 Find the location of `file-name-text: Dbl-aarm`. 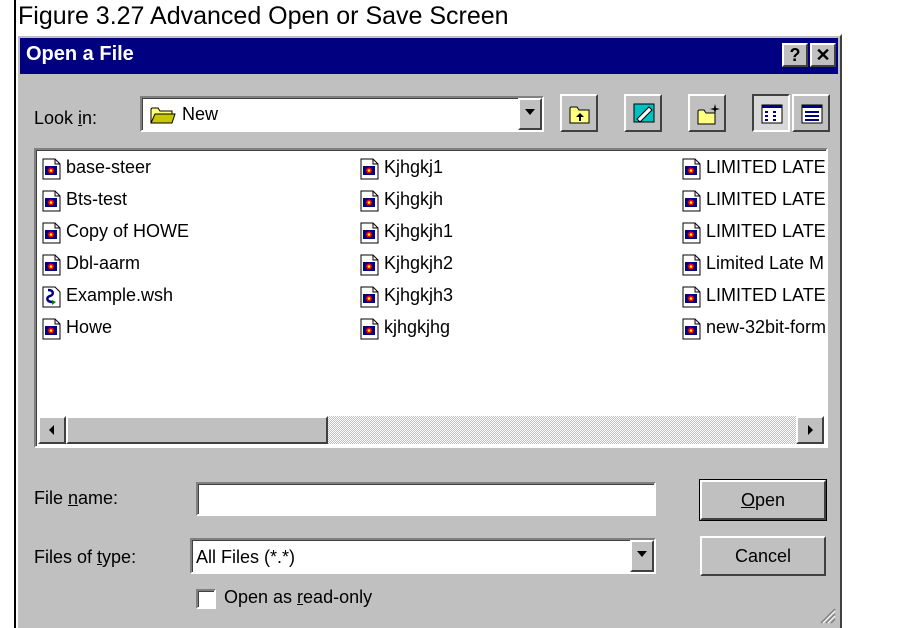

file-name-text: Dbl-aarm is located at coordinates (103, 263).